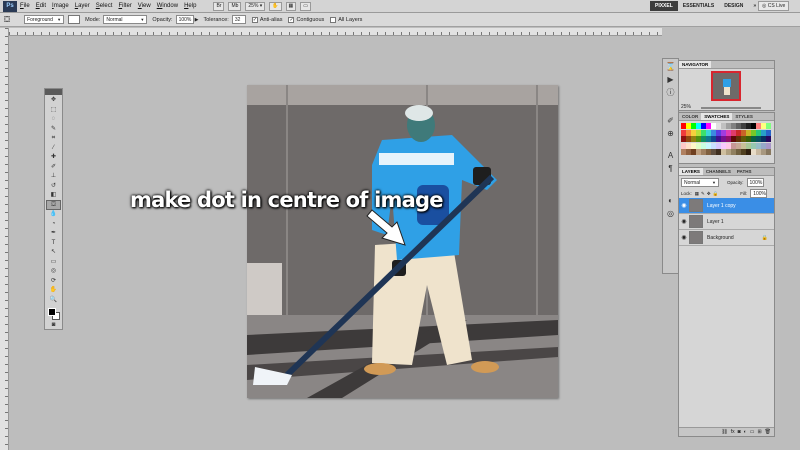  I want to click on zoom-level-select: 25% ▾, so click(255, 6).